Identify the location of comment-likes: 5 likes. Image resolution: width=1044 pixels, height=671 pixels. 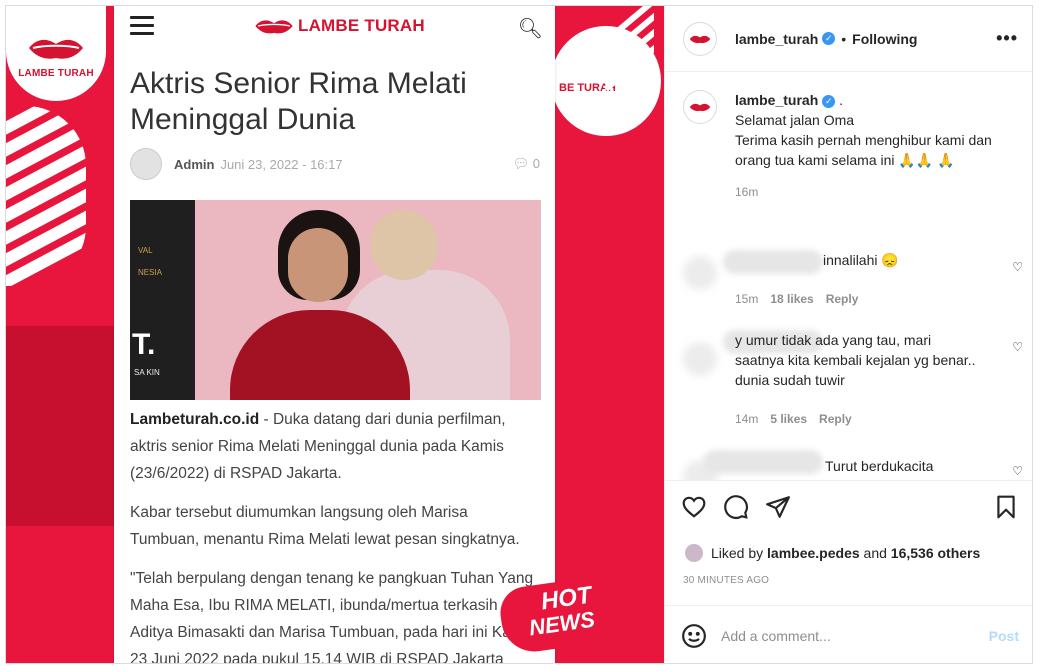
(788, 419).